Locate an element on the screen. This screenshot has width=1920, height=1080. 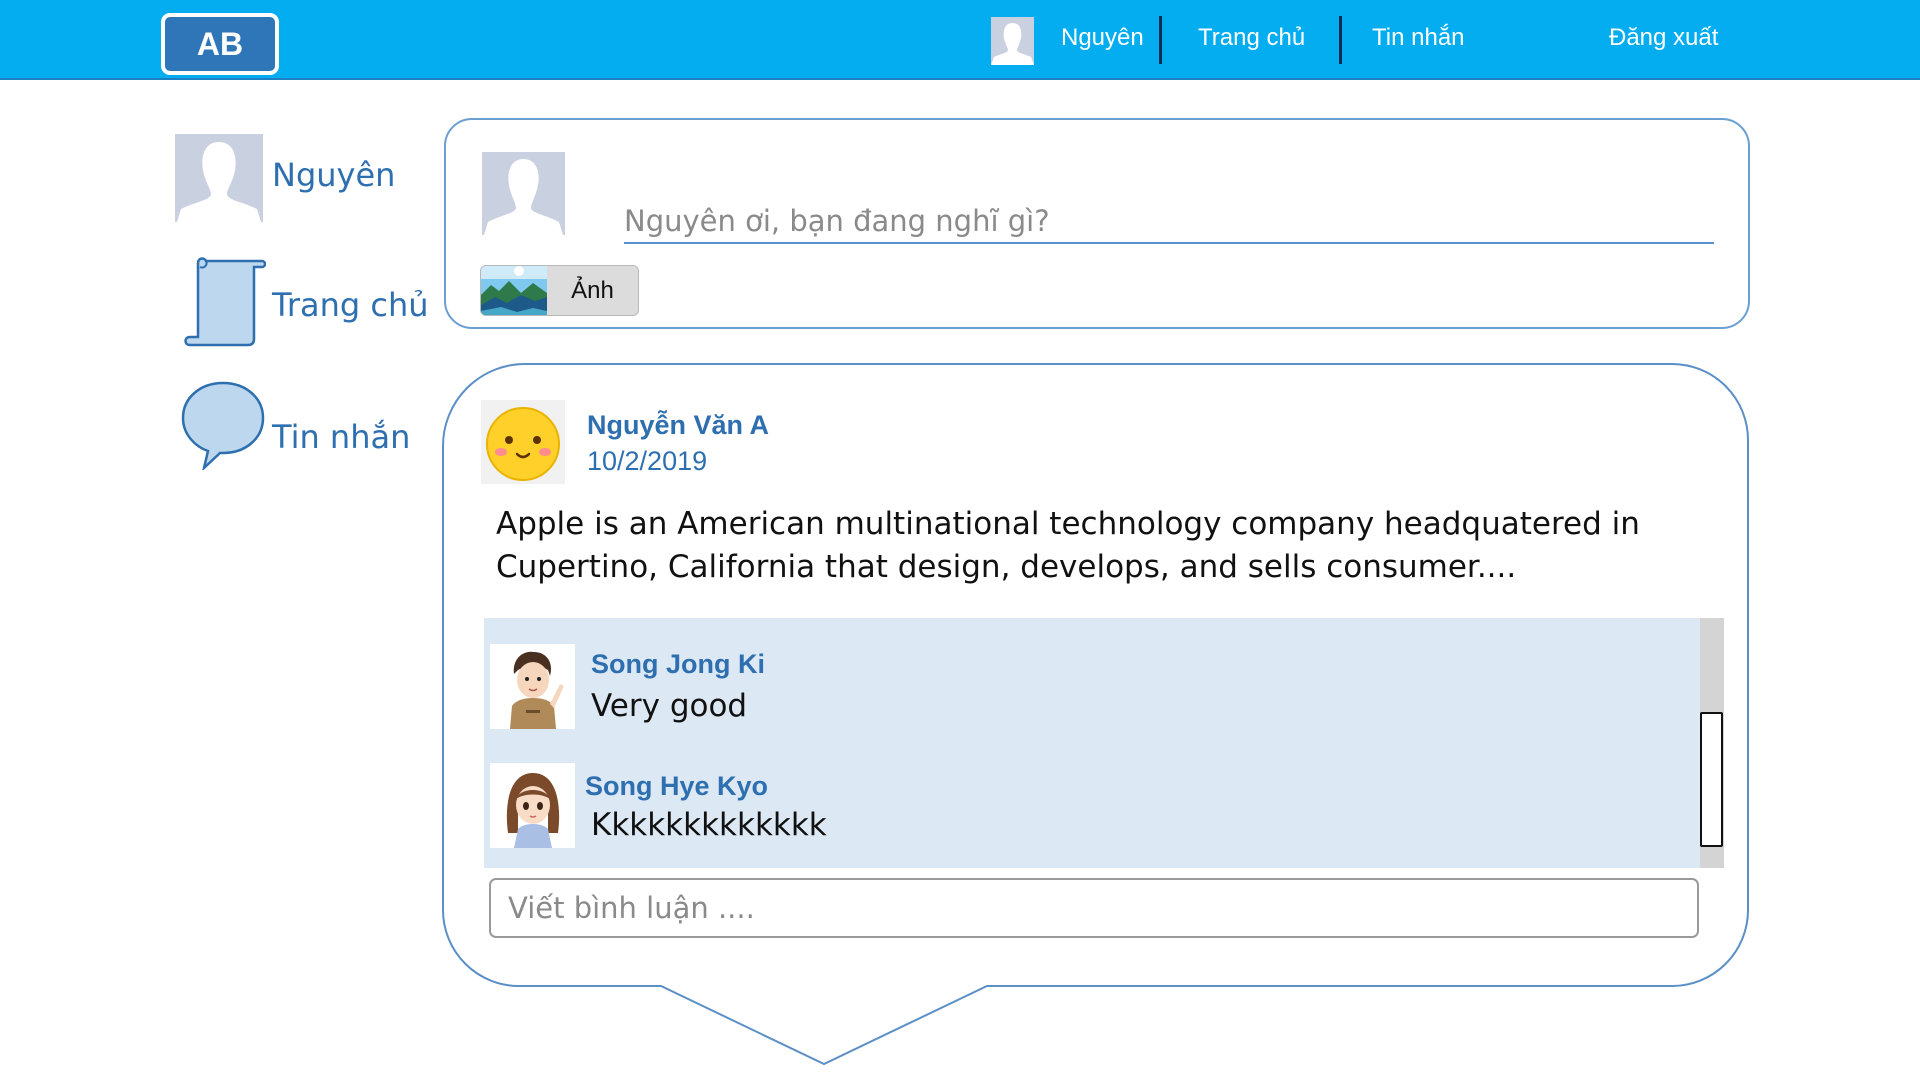
comment-input is located at coordinates (1094, 908).